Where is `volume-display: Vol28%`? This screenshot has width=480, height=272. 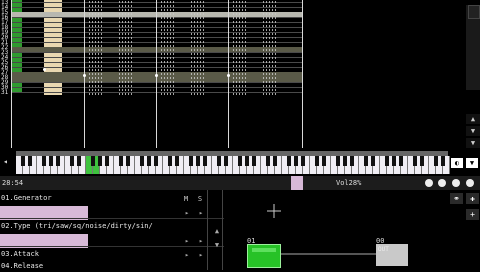 volume-display: Vol28% is located at coordinates (348, 183).